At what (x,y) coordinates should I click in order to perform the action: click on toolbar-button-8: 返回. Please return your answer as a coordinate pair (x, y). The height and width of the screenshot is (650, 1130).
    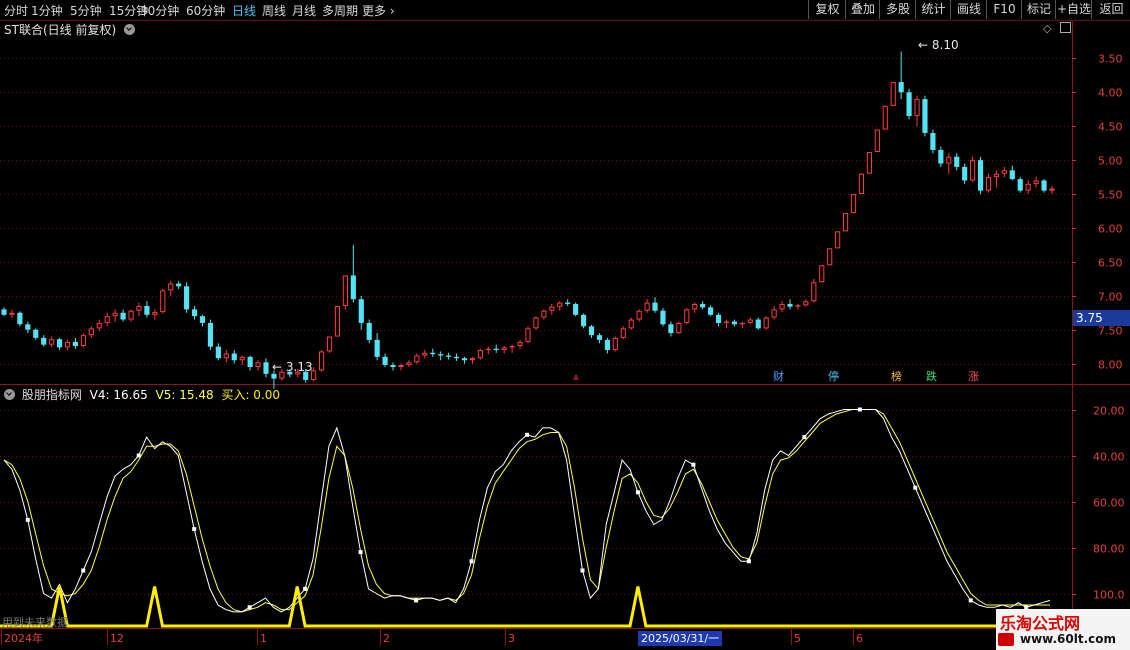
    Looking at the image, I should click on (1110, 9).